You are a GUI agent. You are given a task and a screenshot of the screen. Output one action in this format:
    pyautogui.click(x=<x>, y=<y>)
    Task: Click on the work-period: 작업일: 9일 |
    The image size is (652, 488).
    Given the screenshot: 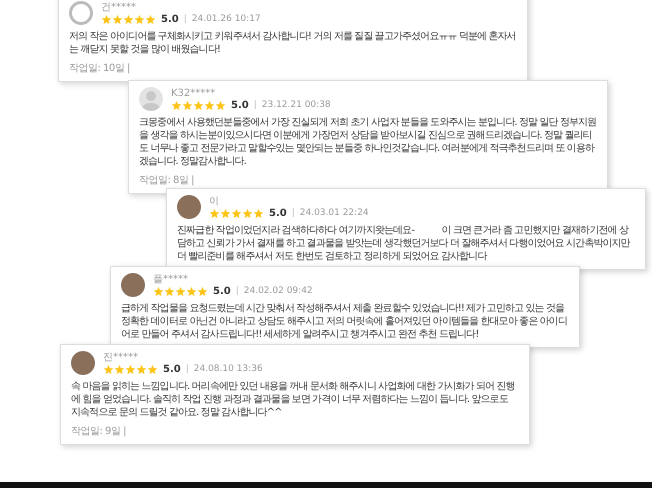 What is the action you would take?
    pyautogui.click(x=99, y=431)
    